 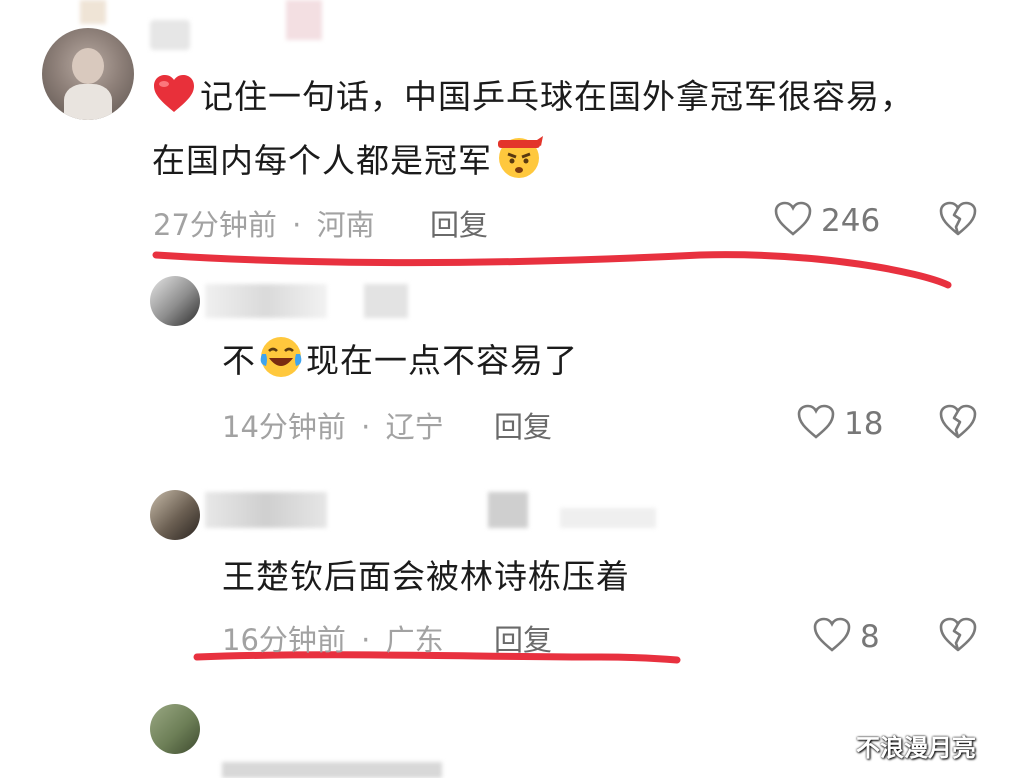 I want to click on like-button: 8, so click(x=846, y=637).